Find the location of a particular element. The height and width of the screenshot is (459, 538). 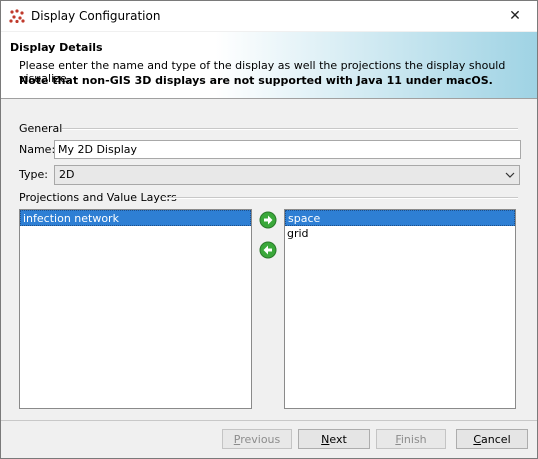

next-button: Next is located at coordinates (334, 439).